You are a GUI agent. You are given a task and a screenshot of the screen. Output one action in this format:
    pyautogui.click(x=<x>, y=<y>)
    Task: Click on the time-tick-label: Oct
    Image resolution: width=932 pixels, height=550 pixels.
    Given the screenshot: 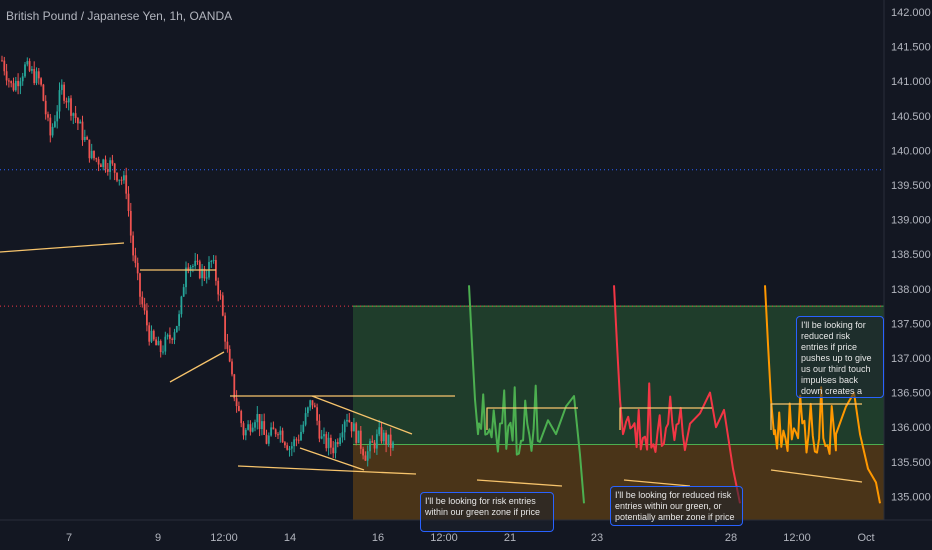 What is the action you would take?
    pyautogui.click(x=865, y=538)
    